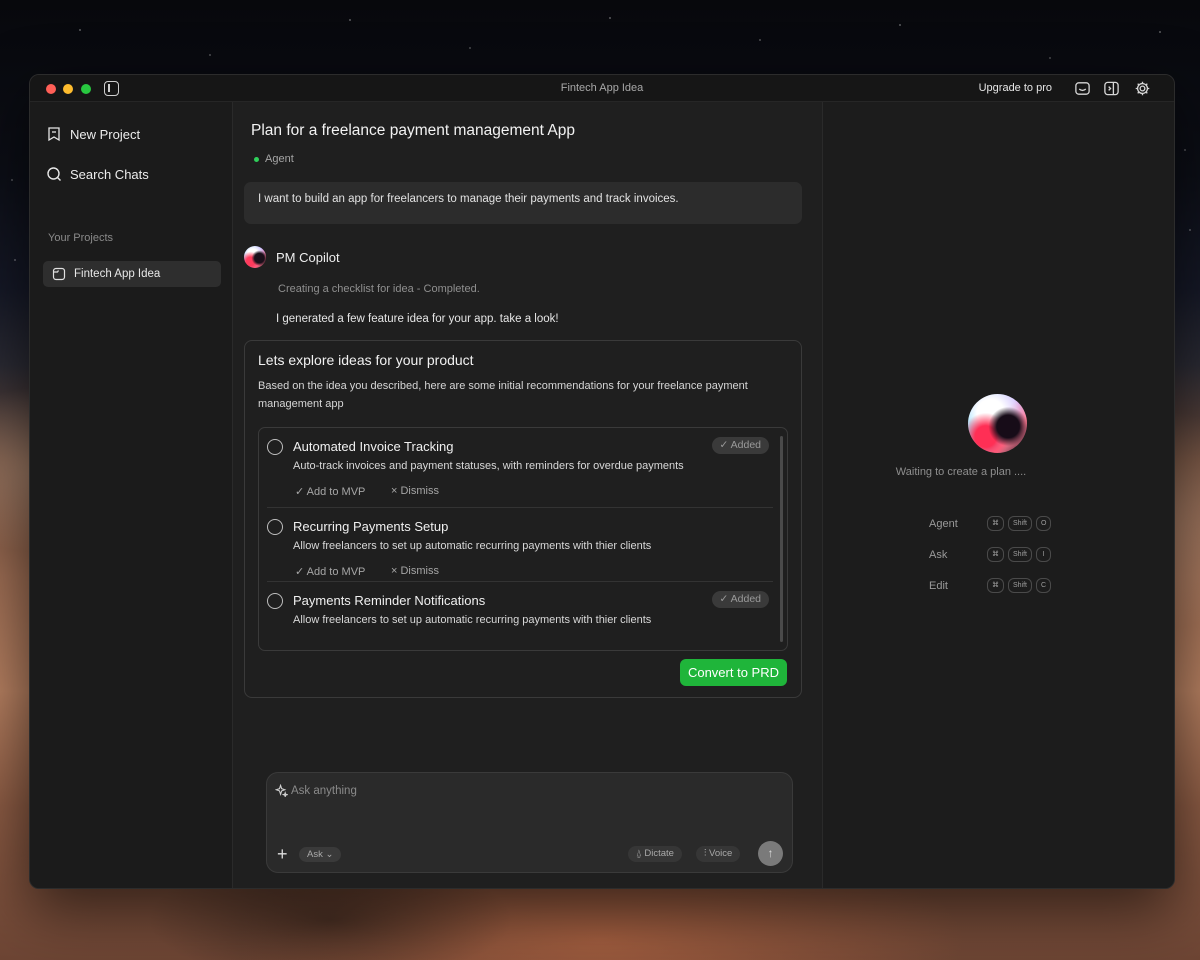 The height and width of the screenshot is (960, 1200). Describe the element at coordinates (282, 854) in the screenshot. I see `add-attachment-button: +` at that location.